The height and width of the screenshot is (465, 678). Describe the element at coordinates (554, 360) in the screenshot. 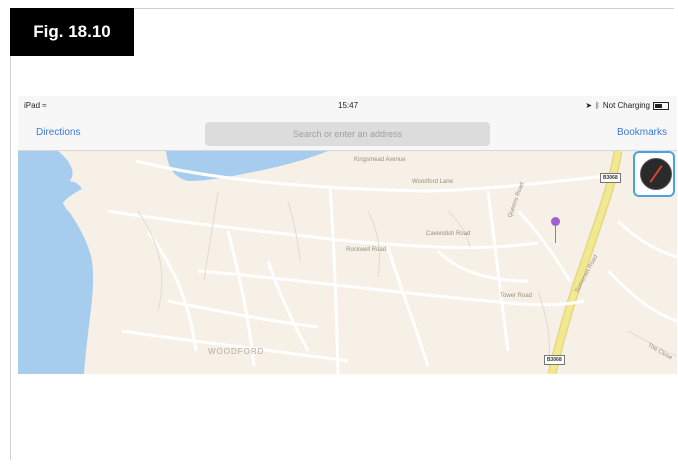

I see `road-badge-south: B3068` at that location.